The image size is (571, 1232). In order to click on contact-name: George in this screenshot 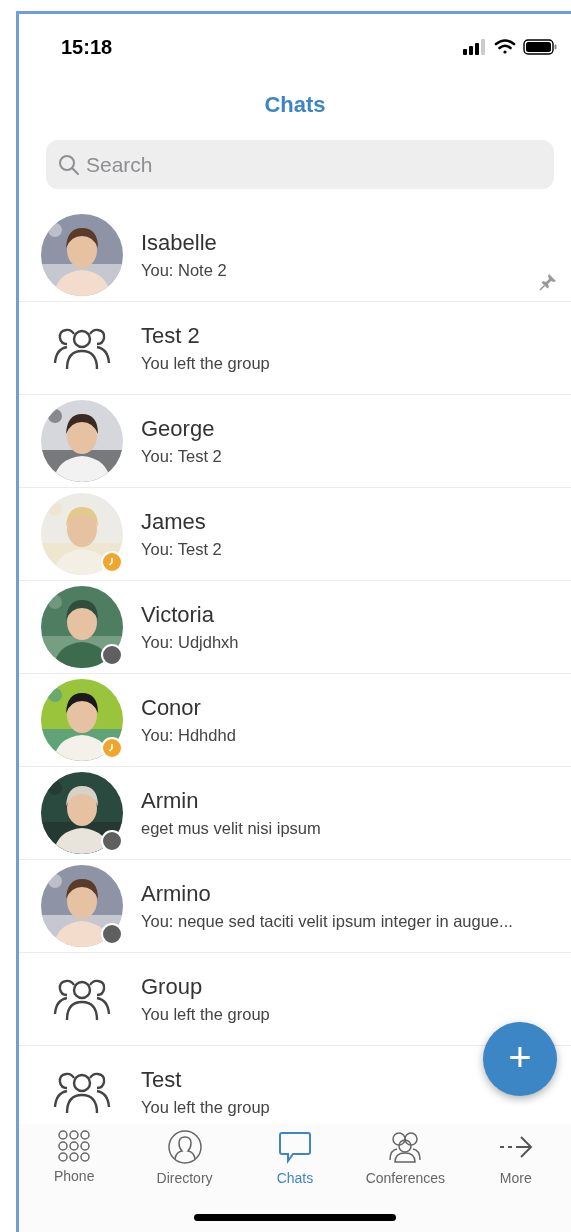, I will do `click(178, 429)`.